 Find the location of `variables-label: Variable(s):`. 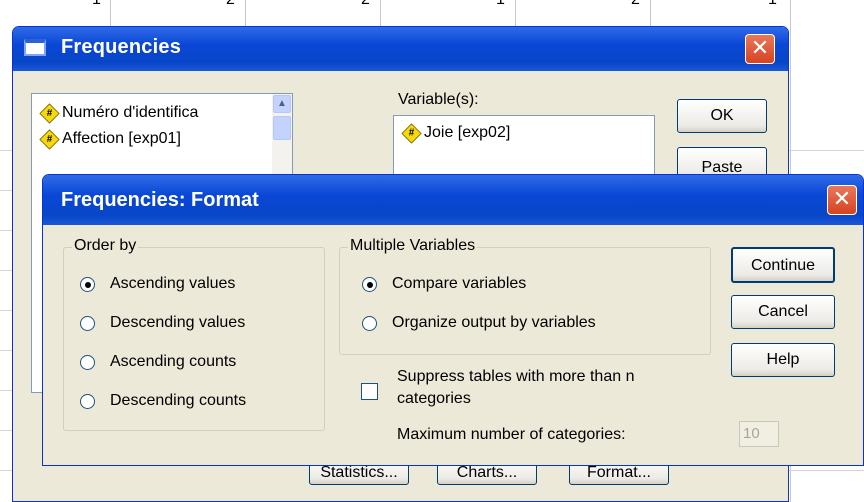

variables-label: Variable(s): is located at coordinates (438, 99).